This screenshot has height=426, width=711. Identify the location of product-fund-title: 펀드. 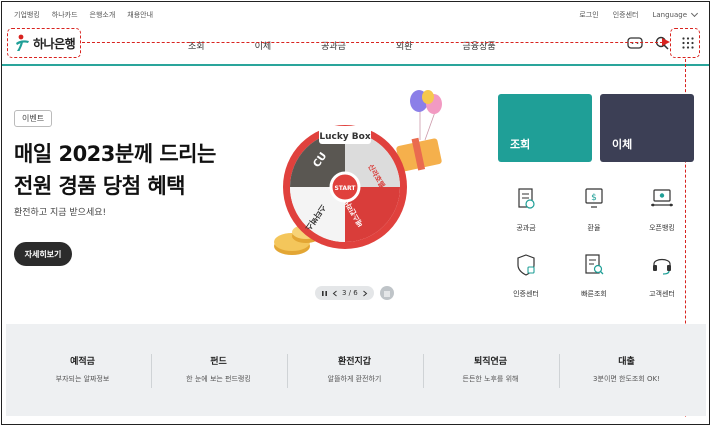
(218, 362).